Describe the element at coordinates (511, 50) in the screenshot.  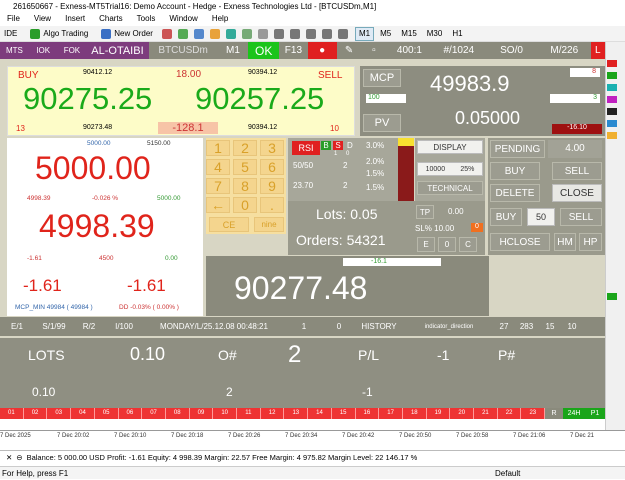
I see `so-label: SO/0` at that location.